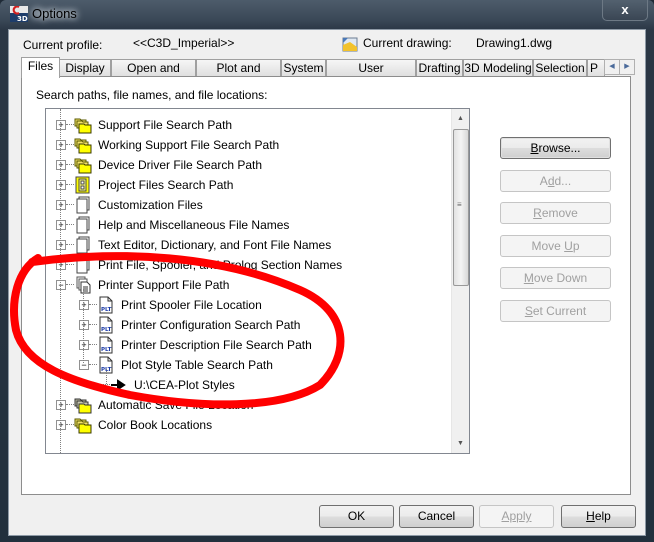  What do you see at coordinates (249, 205) in the screenshot?
I see `tree-node: + Customization Files` at bounding box center [249, 205].